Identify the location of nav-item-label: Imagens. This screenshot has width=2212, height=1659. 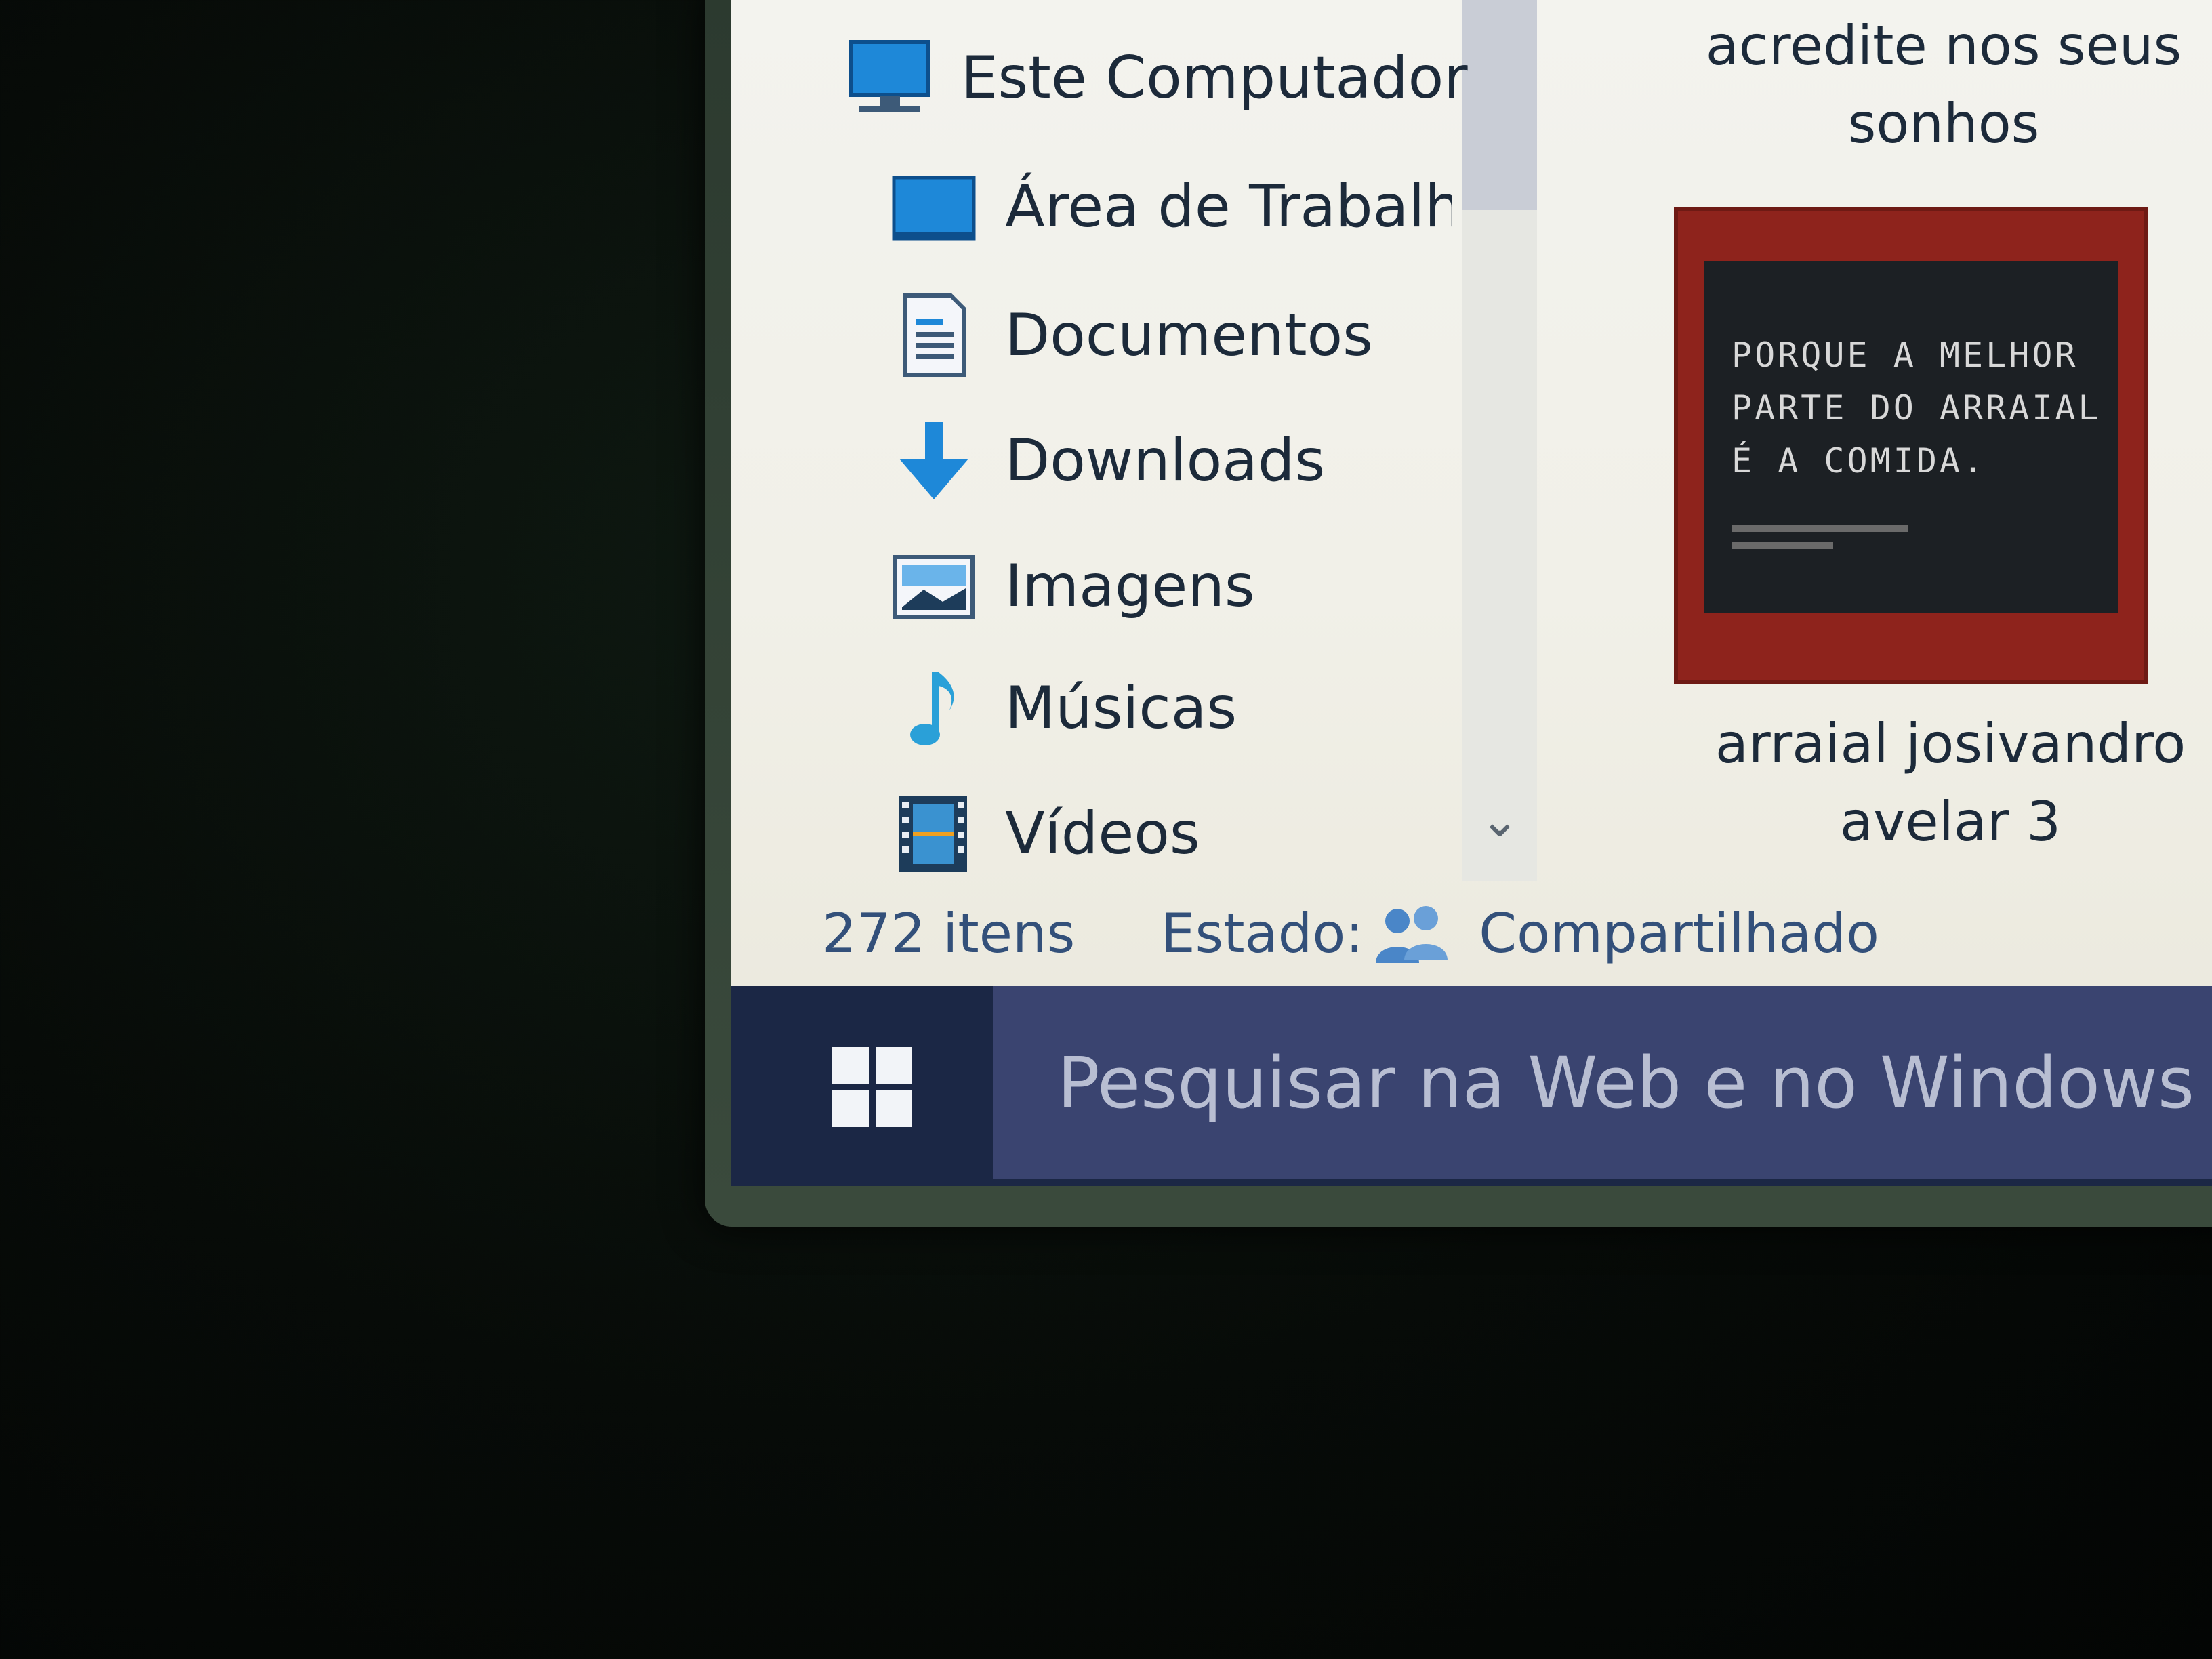
(1130, 586).